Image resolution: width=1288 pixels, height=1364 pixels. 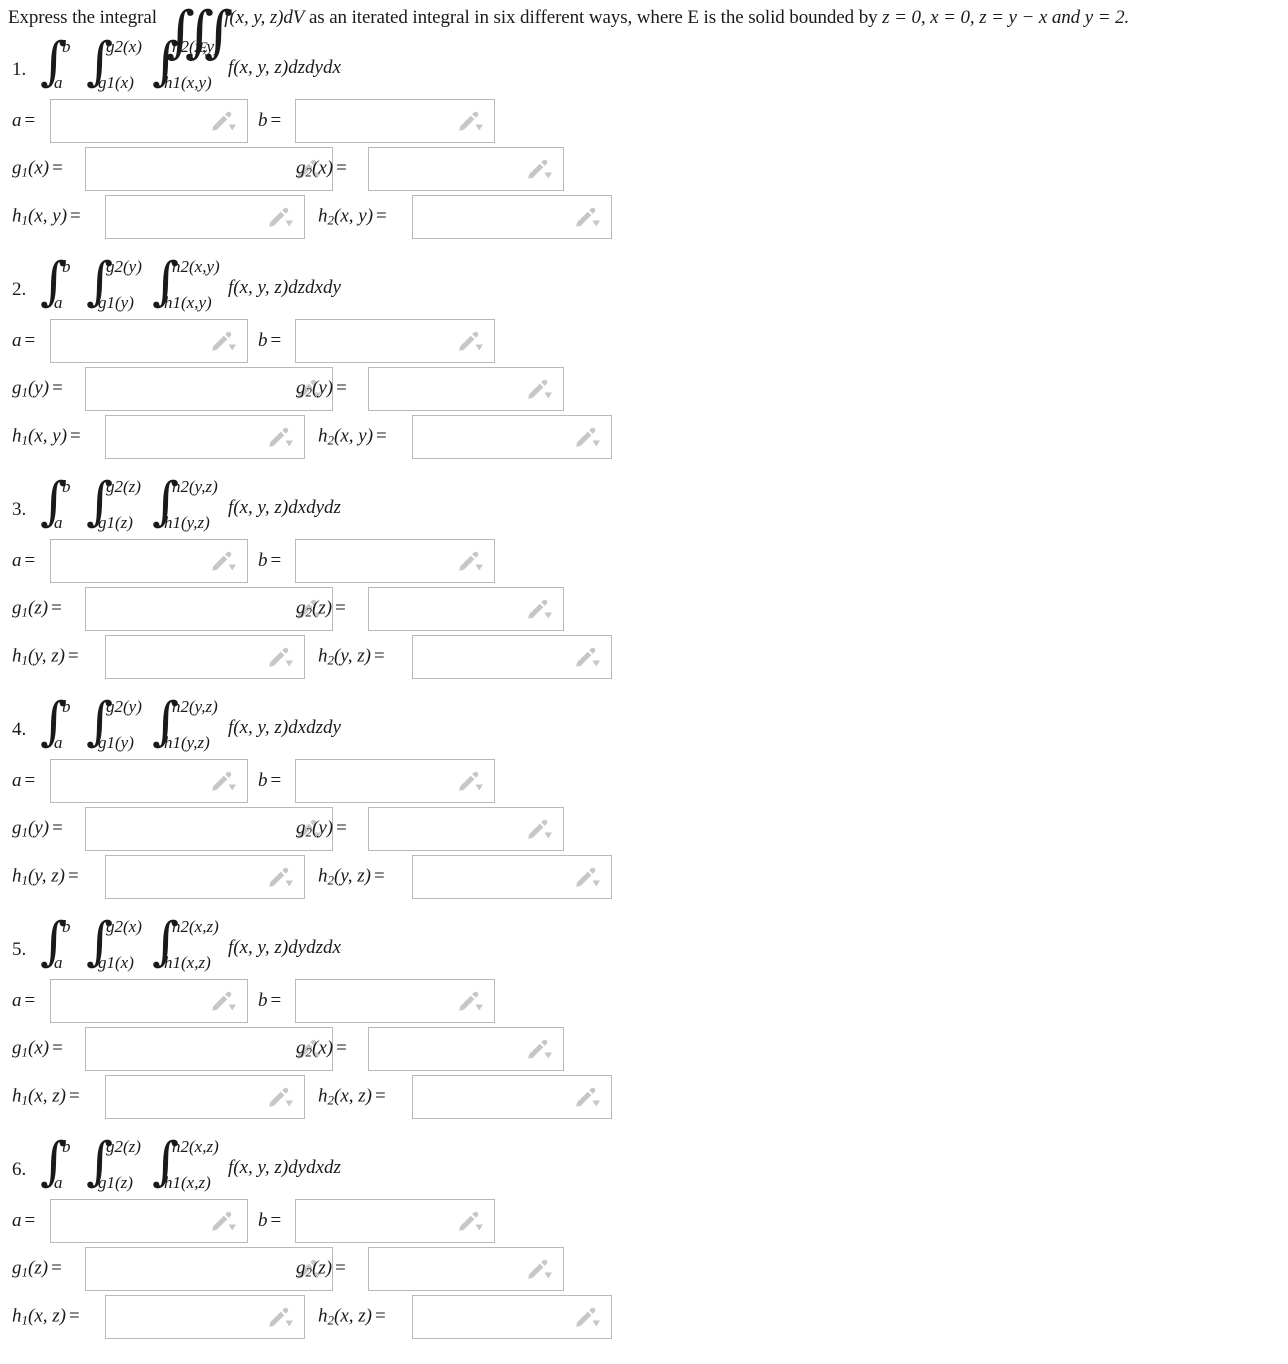 What do you see at coordinates (644, 389) in the screenshot?
I see `field-row: g1(y) = g2(y) =` at bounding box center [644, 389].